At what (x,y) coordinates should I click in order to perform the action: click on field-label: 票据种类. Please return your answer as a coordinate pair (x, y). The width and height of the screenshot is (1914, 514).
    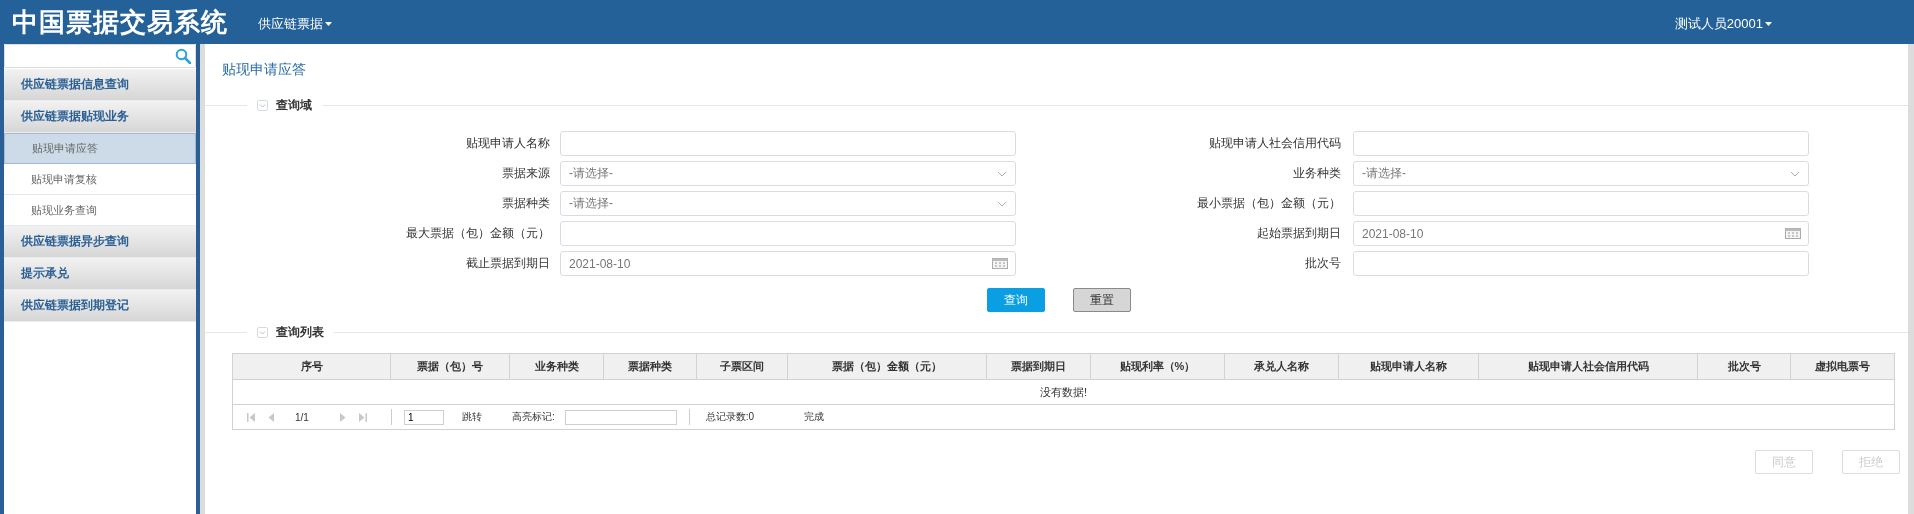
    Looking at the image, I should click on (526, 203).